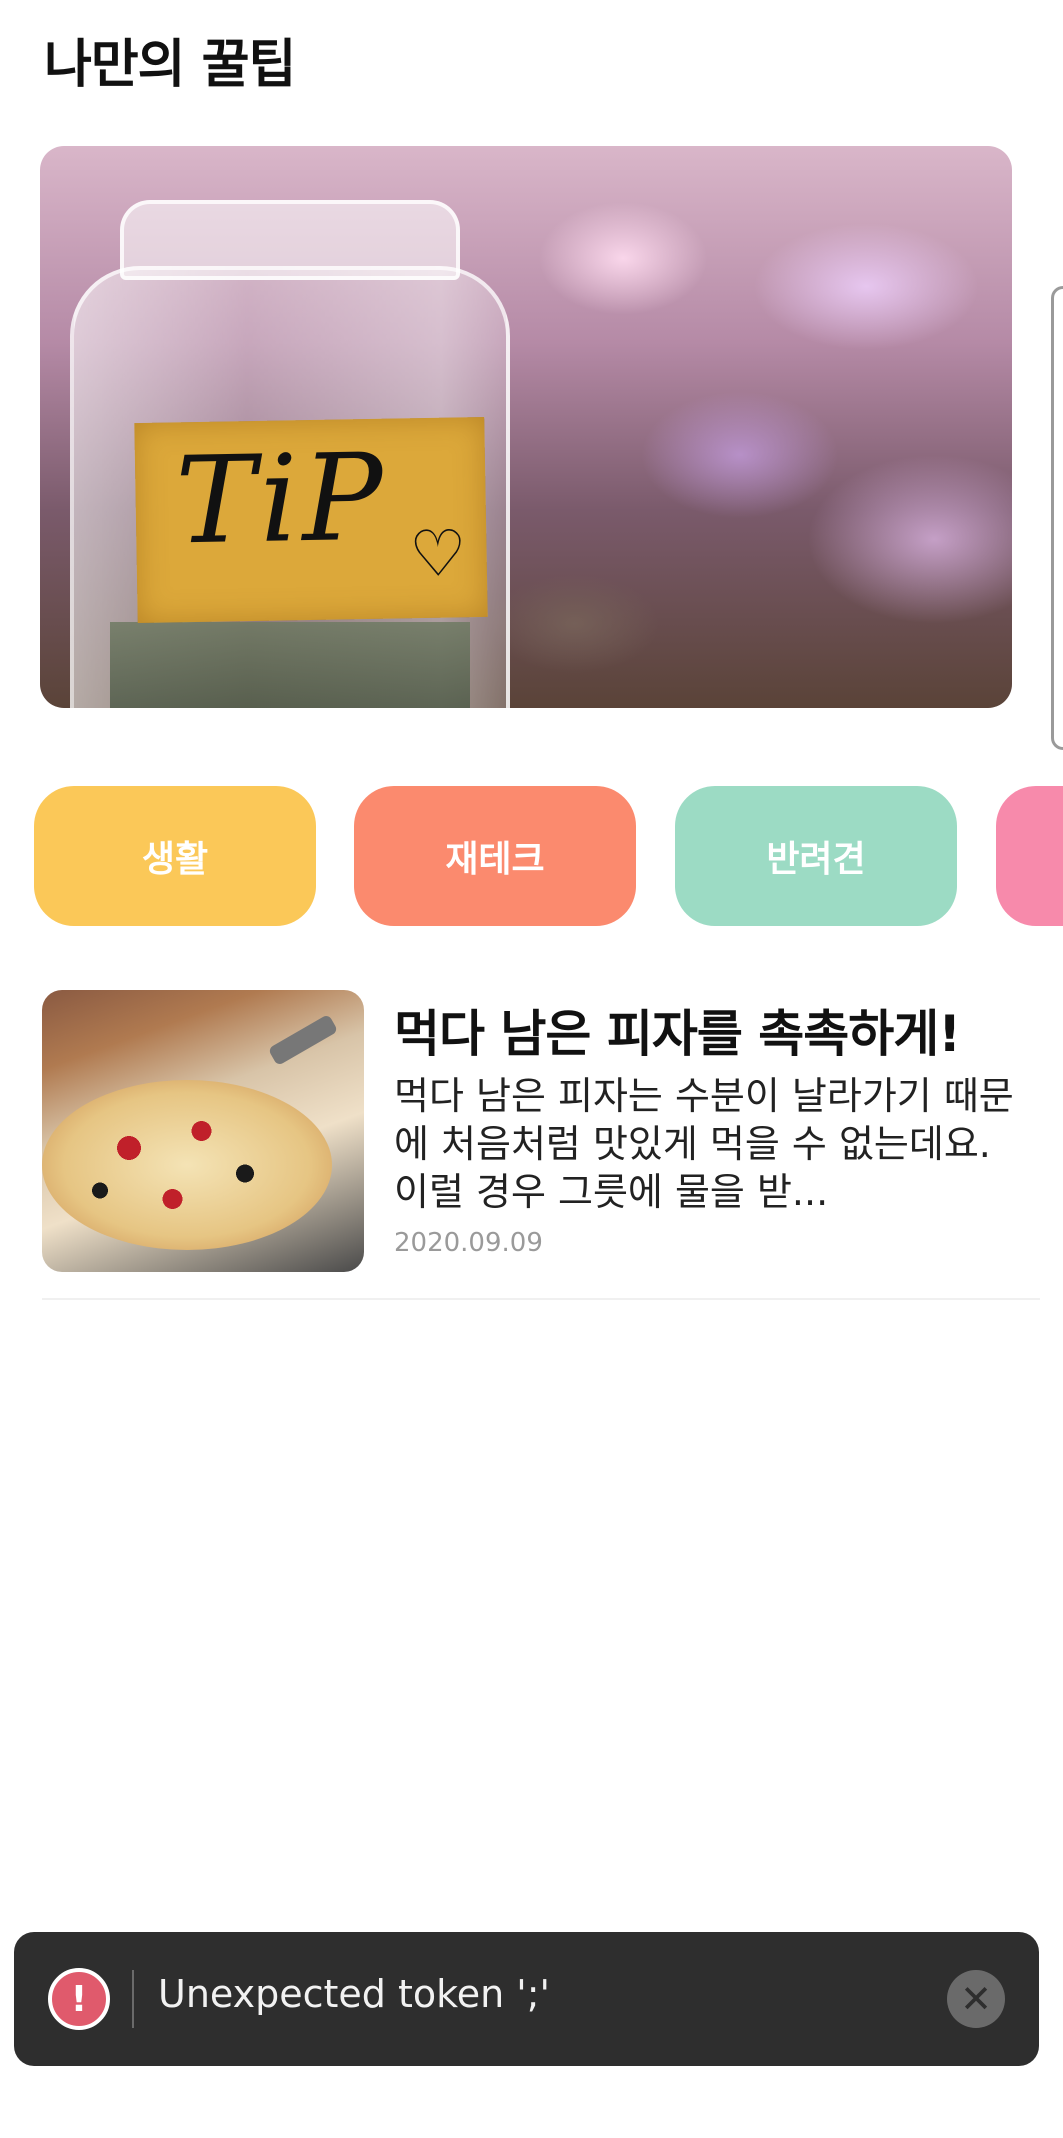 The image size is (1063, 2138). I want to click on list-divider, so click(541, 1299).